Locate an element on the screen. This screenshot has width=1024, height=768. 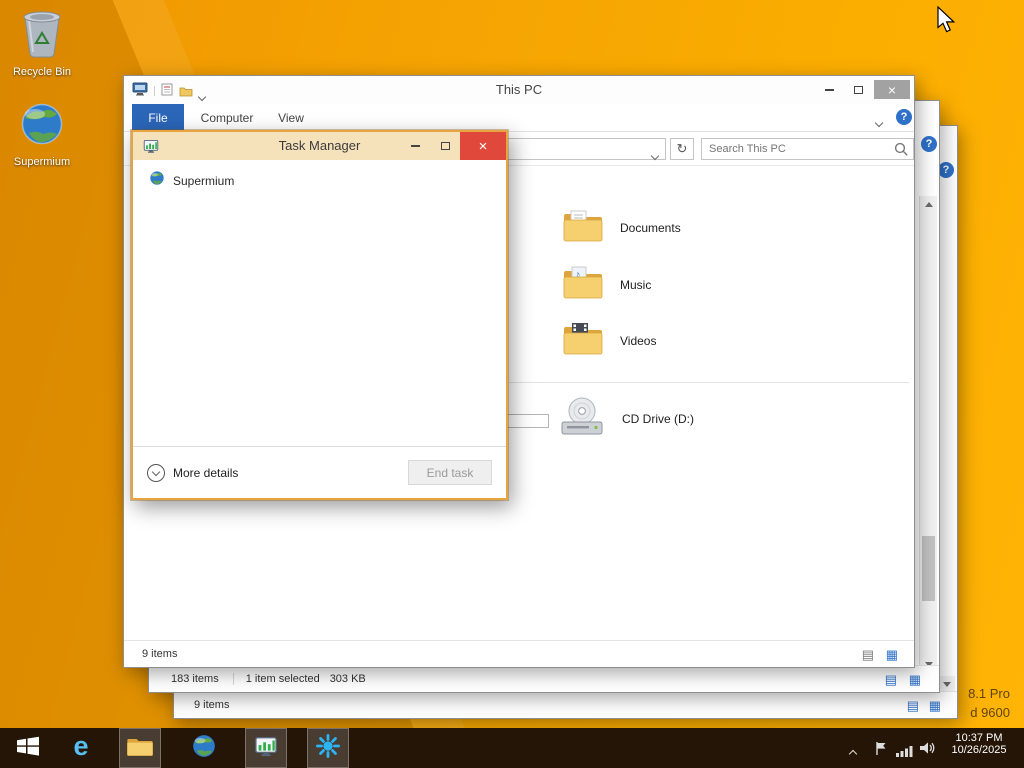
explorer-item-label: Videos is located at coordinates (638, 341).